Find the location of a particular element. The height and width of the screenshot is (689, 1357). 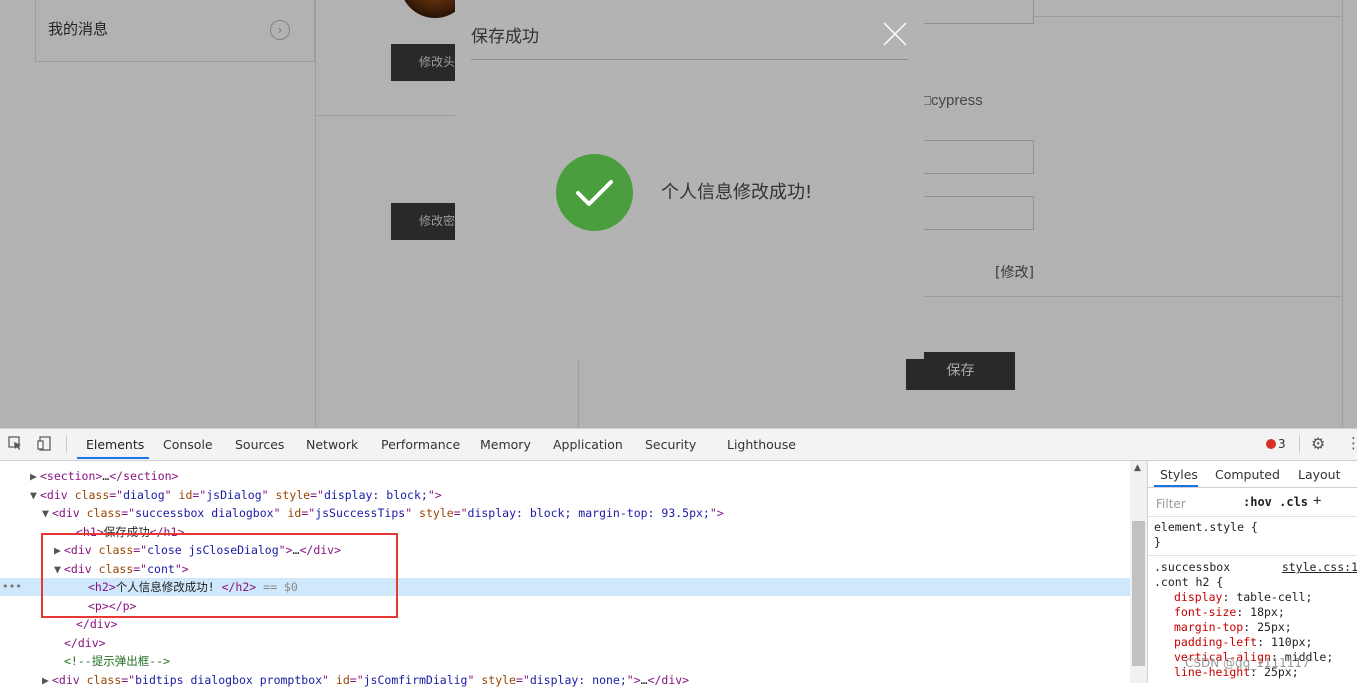

tab-application: Application is located at coordinates (588, 444).